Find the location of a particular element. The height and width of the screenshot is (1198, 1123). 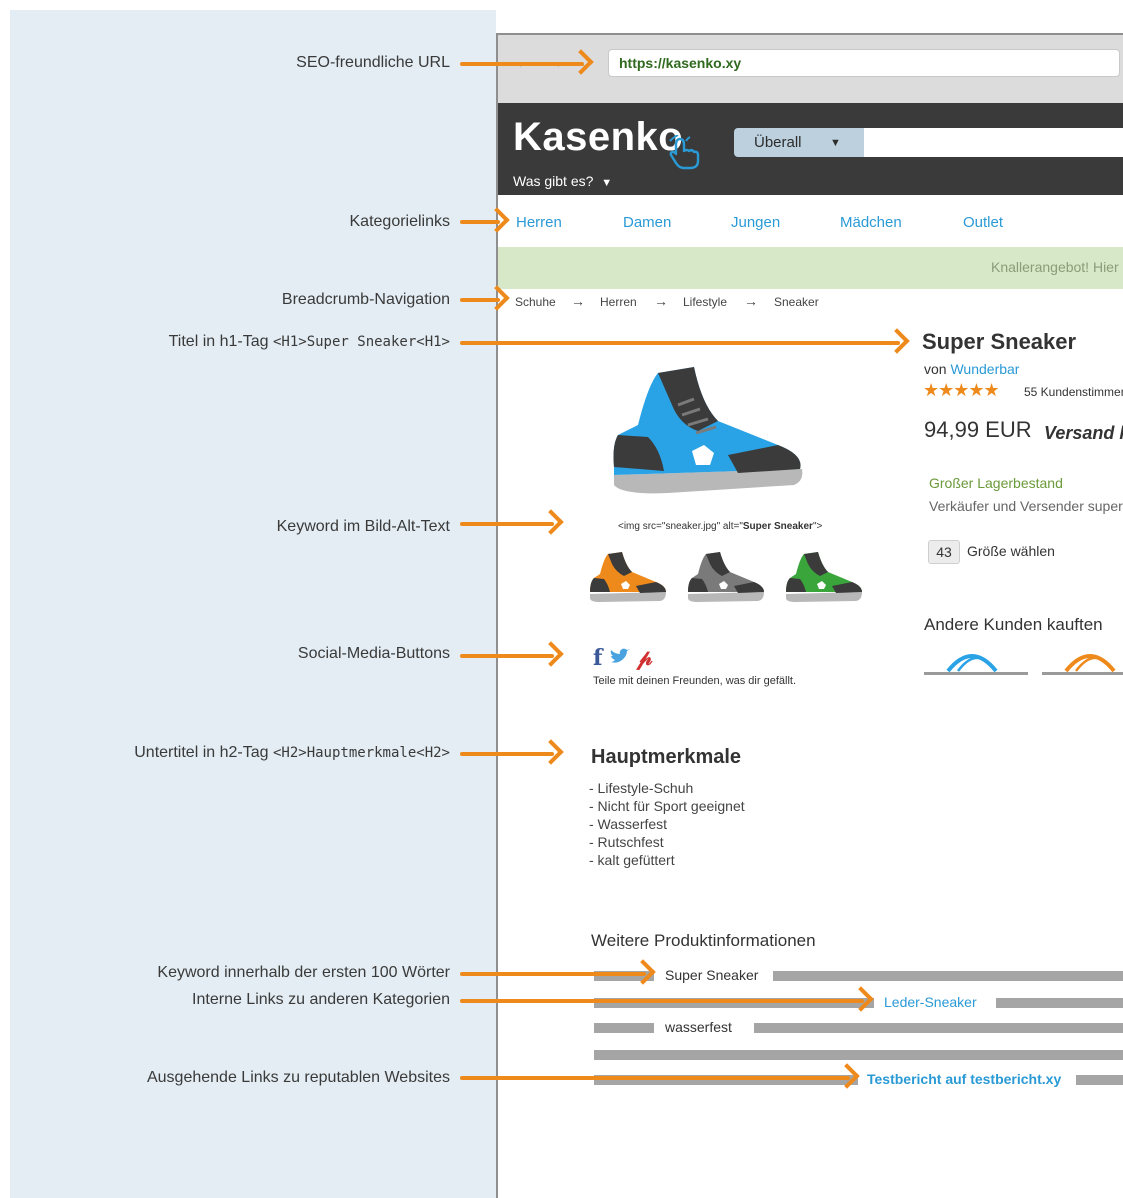

arrow-h2-subtitle is located at coordinates (507, 754).